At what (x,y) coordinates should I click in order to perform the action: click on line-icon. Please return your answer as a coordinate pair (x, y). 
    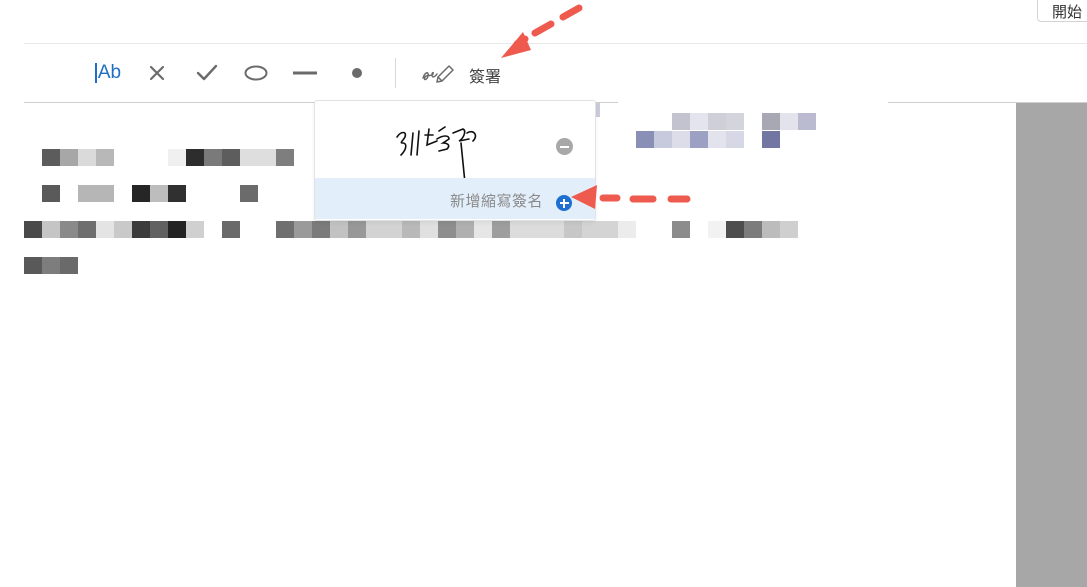
    Looking at the image, I should click on (305, 73).